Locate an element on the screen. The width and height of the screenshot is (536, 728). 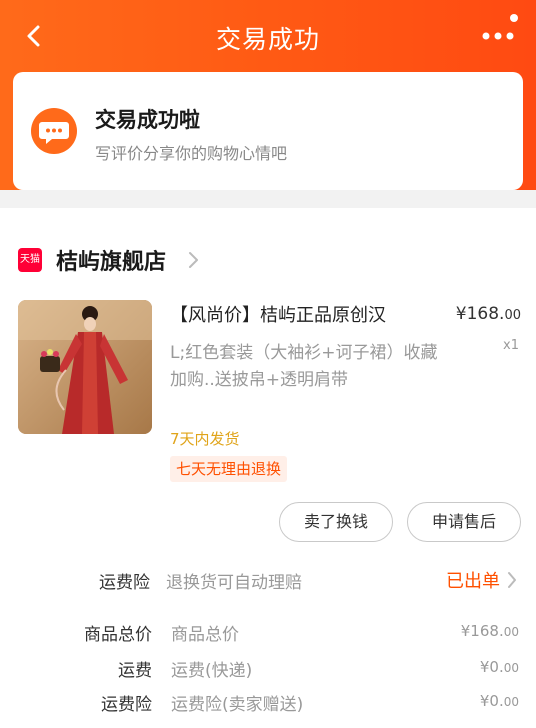
product-price-cents: 00 is located at coordinates (512, 315).